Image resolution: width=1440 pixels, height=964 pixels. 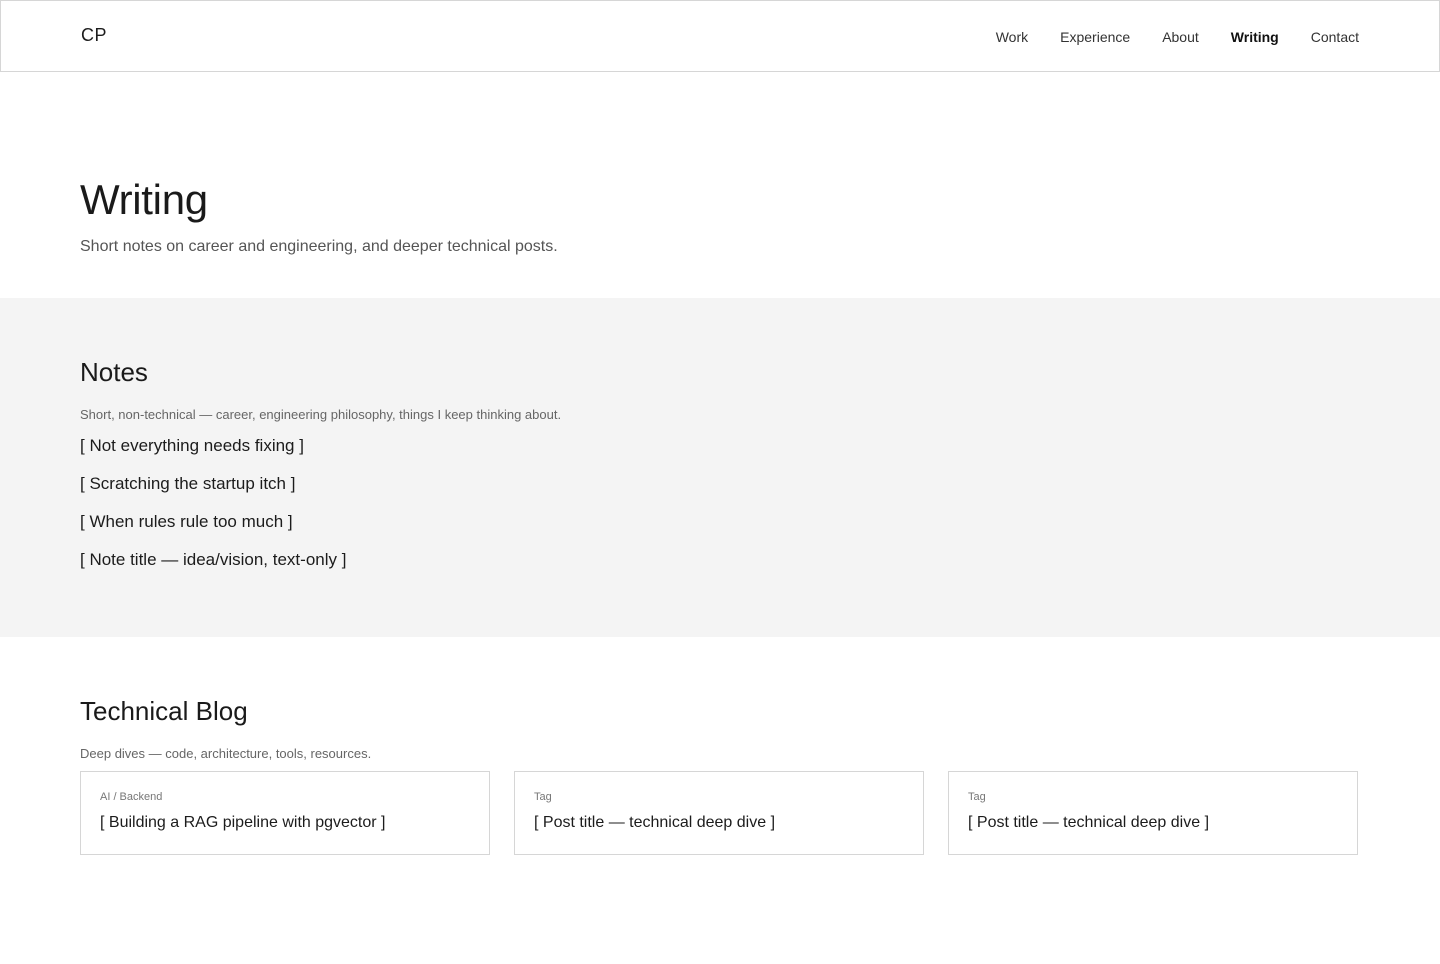 What do you see at coordinates (720, 529) in the screenshot?
I see `note-link: [ When rules rule too much ]` at bounding box center [720, 529].